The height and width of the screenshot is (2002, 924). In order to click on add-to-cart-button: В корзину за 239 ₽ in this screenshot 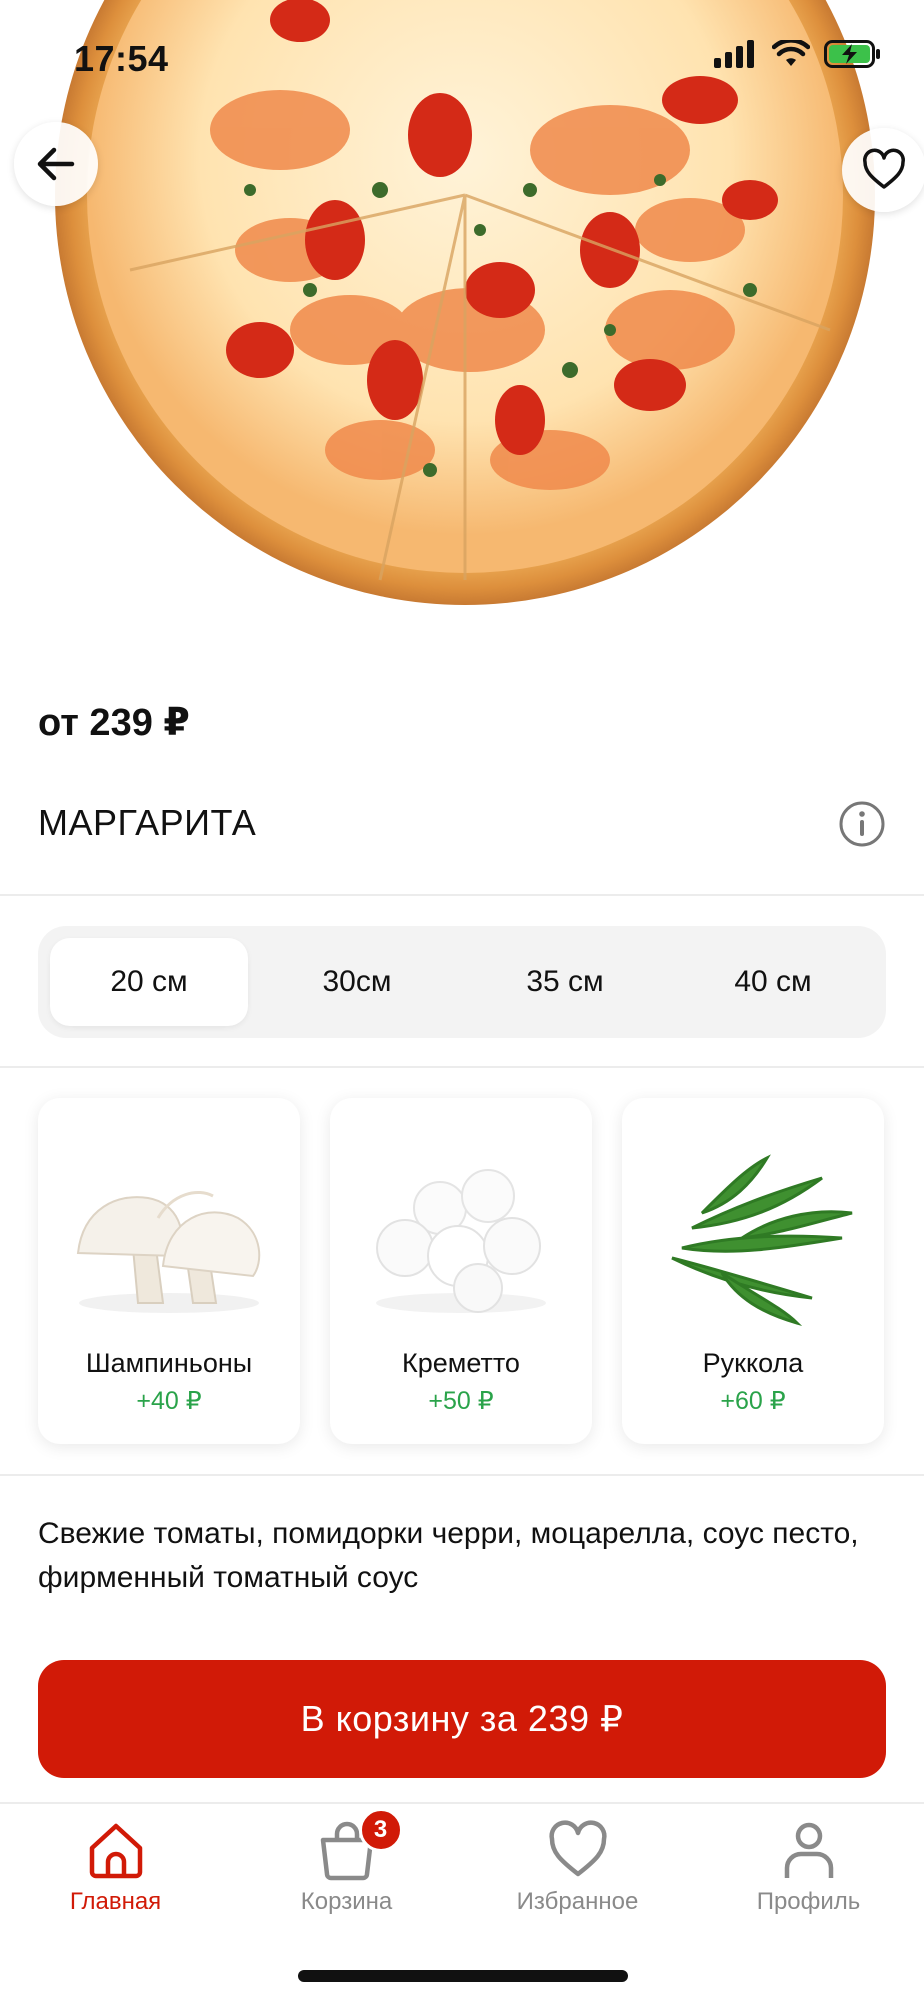, I will do `click(462, 1719)`.